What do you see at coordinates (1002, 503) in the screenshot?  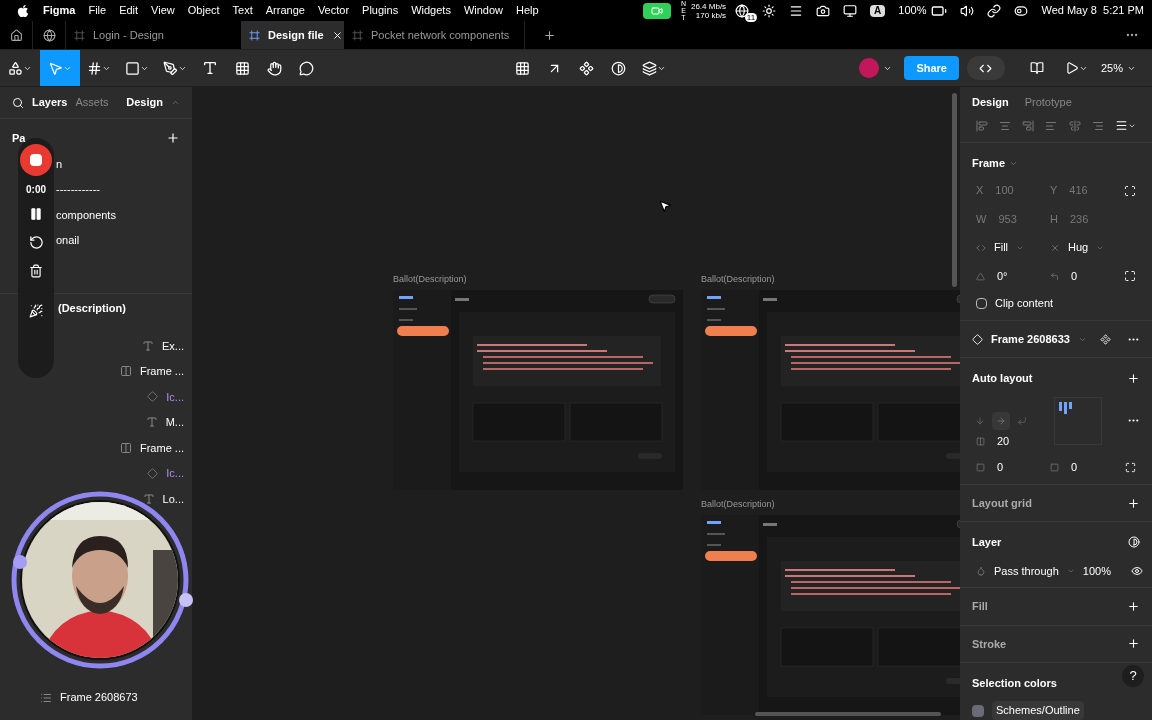 I see `section-title: Layout grid` at bounding box center [1002, 503].